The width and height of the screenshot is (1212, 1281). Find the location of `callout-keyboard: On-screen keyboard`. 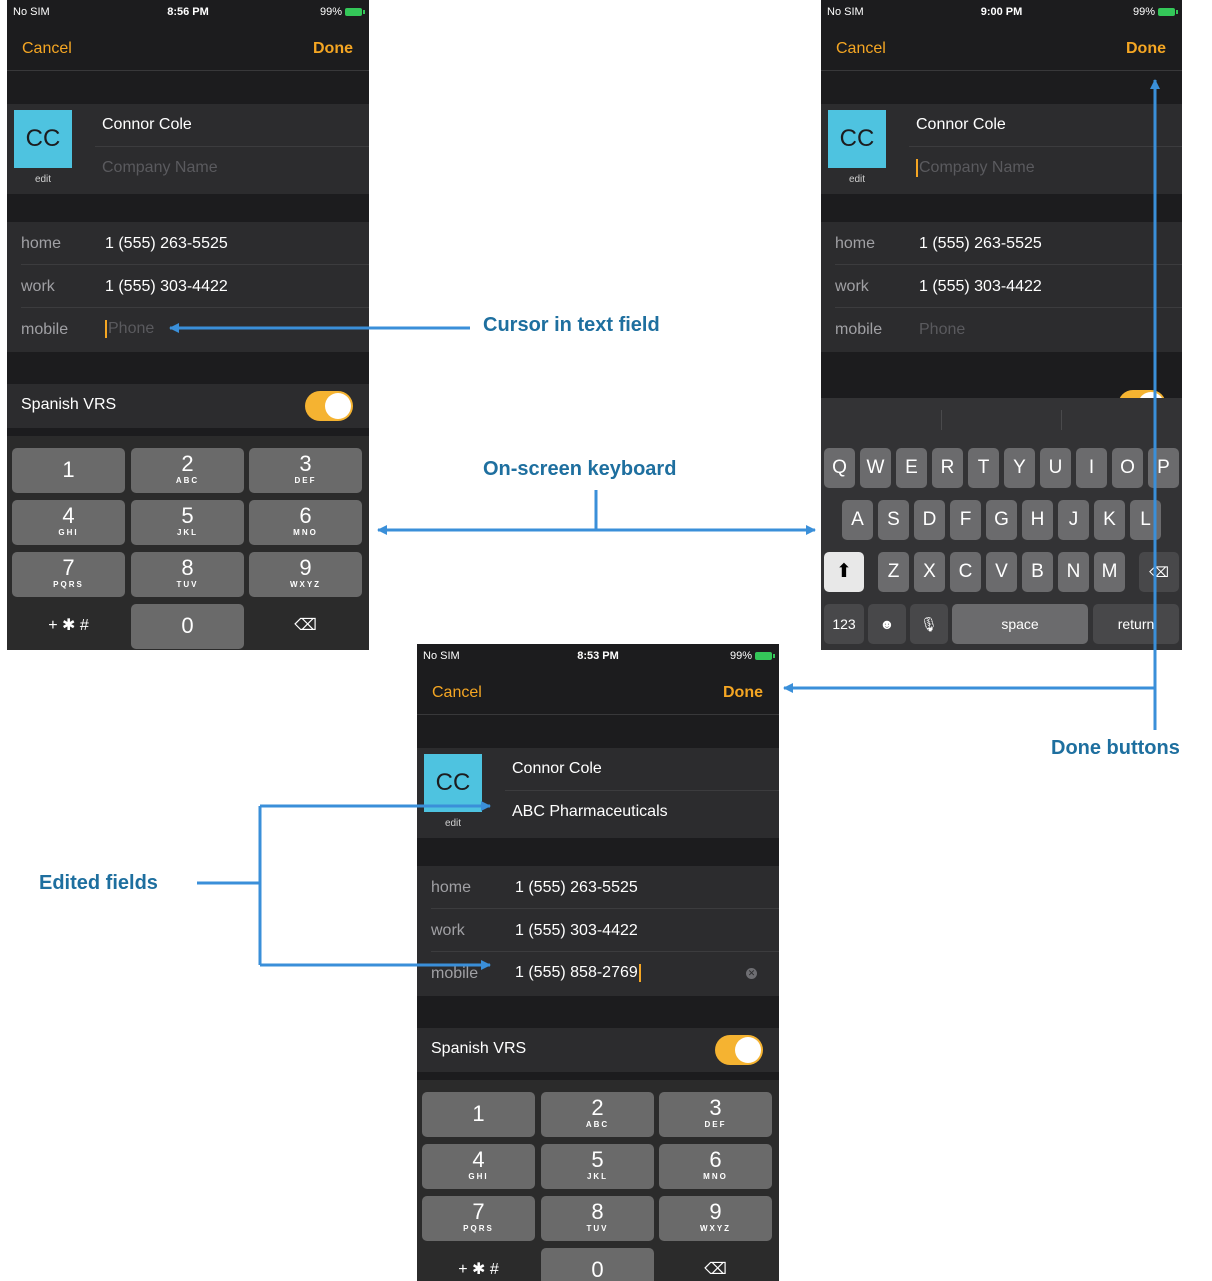

callout-keyboard: On-screen keyboard is located at coordinates (580, 469).